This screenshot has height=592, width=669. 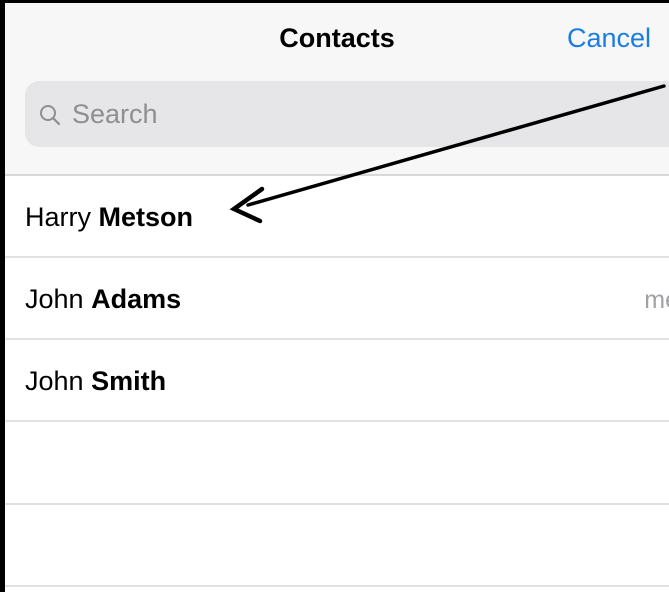 What do you see at coordinates (609, 38) in the screenshot?
I see `cancel-button: Cancel` at bounding box center [609, 38].